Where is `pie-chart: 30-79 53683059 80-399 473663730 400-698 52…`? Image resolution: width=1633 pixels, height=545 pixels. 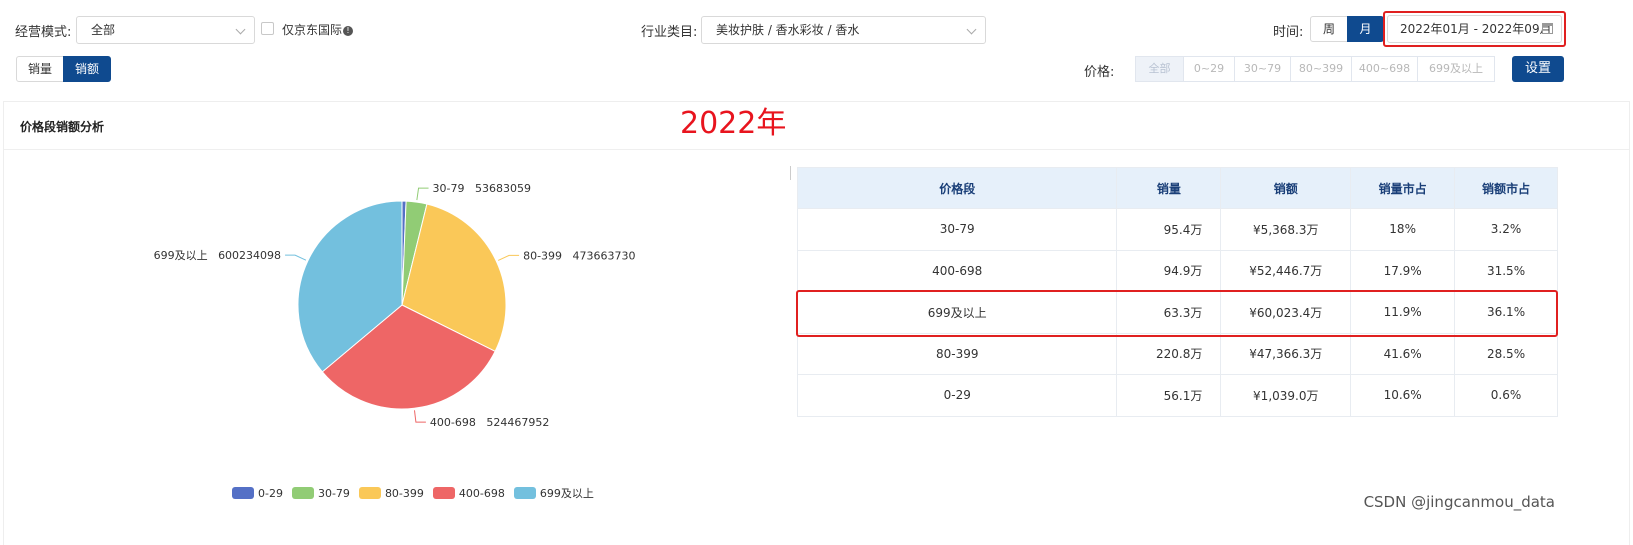
pie-chart: 30-79 53683059 80-399 473663730 400-698 52… is located at coordinates (395, 305).